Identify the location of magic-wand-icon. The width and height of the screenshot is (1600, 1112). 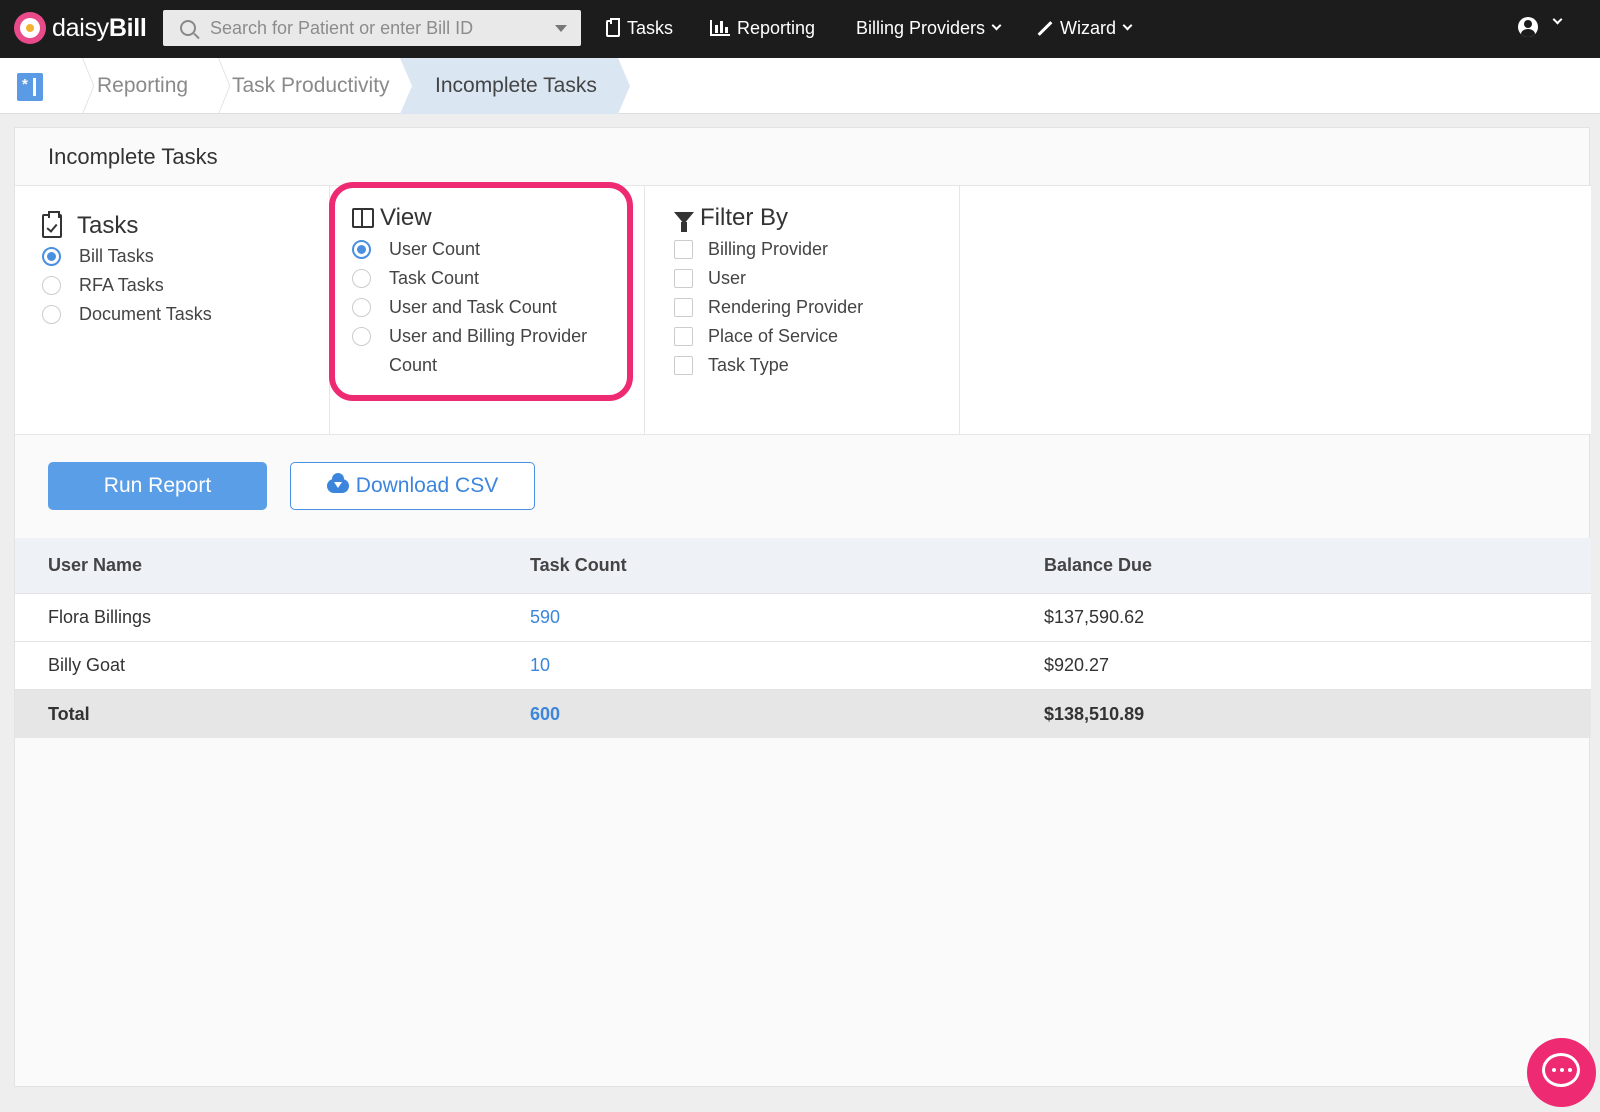
(1044, 28).